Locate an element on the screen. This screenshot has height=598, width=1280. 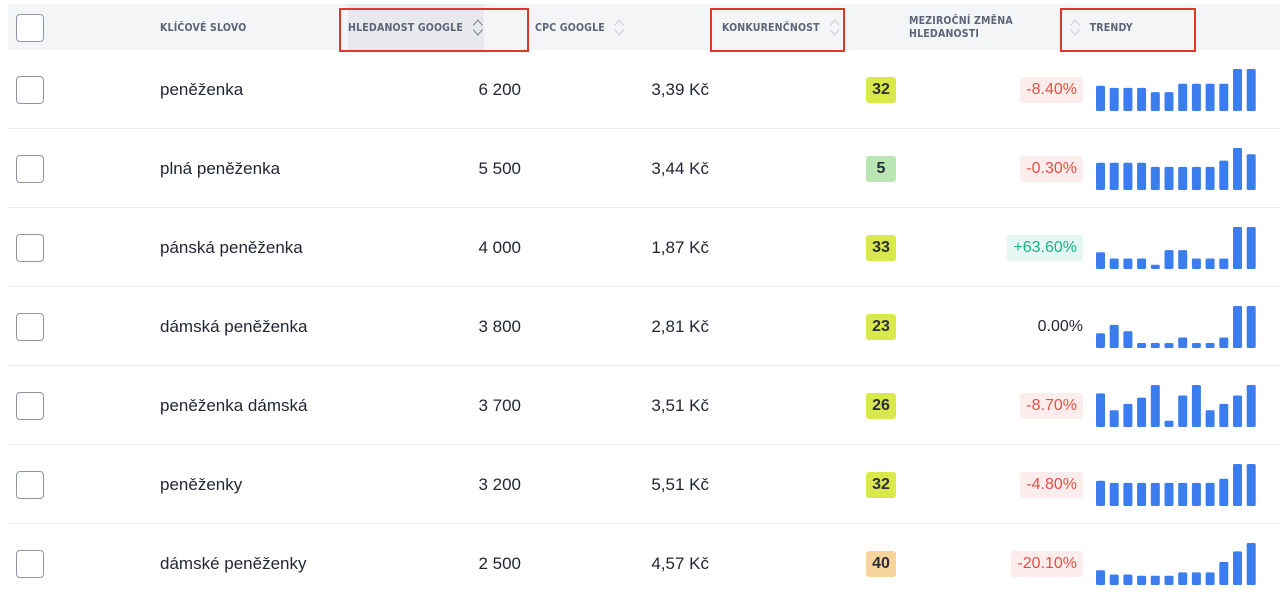
column-header-keyword: KLÍČOVÉ SLOVO is located at coordinates (203, 27).